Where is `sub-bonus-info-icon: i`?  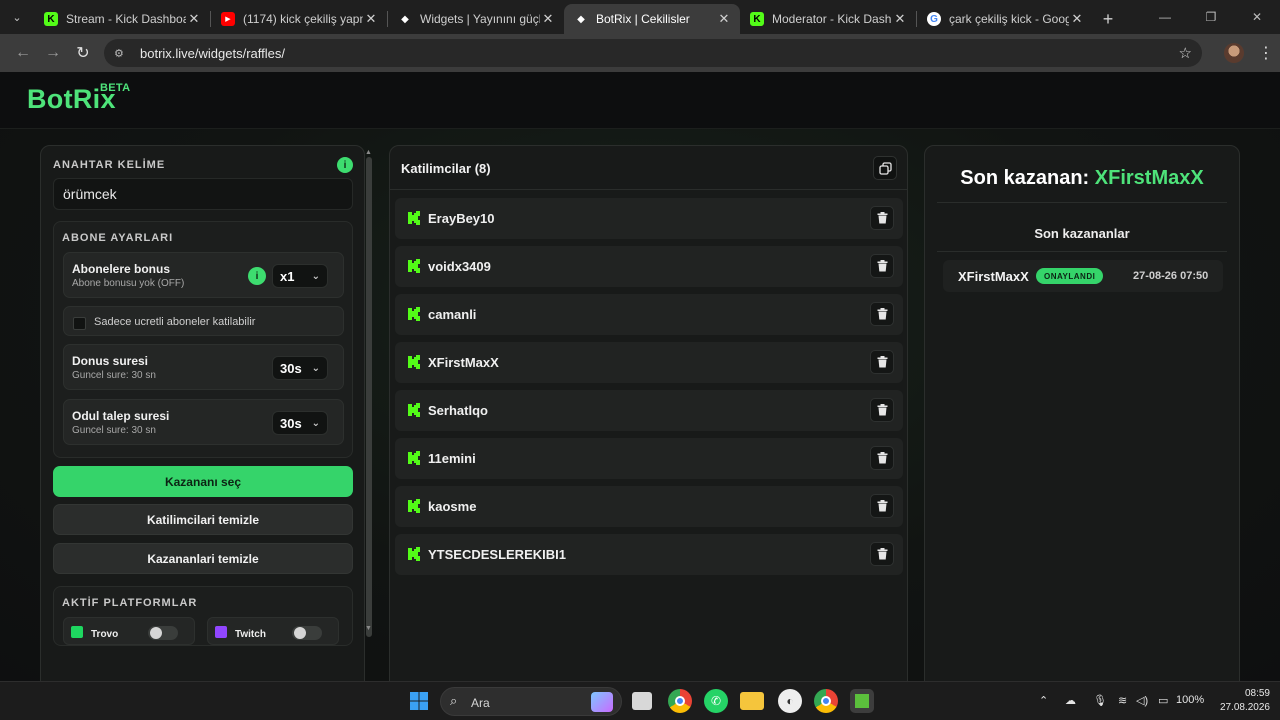
sub-bonus-info-icon: i is located at coordinates (257, 276).